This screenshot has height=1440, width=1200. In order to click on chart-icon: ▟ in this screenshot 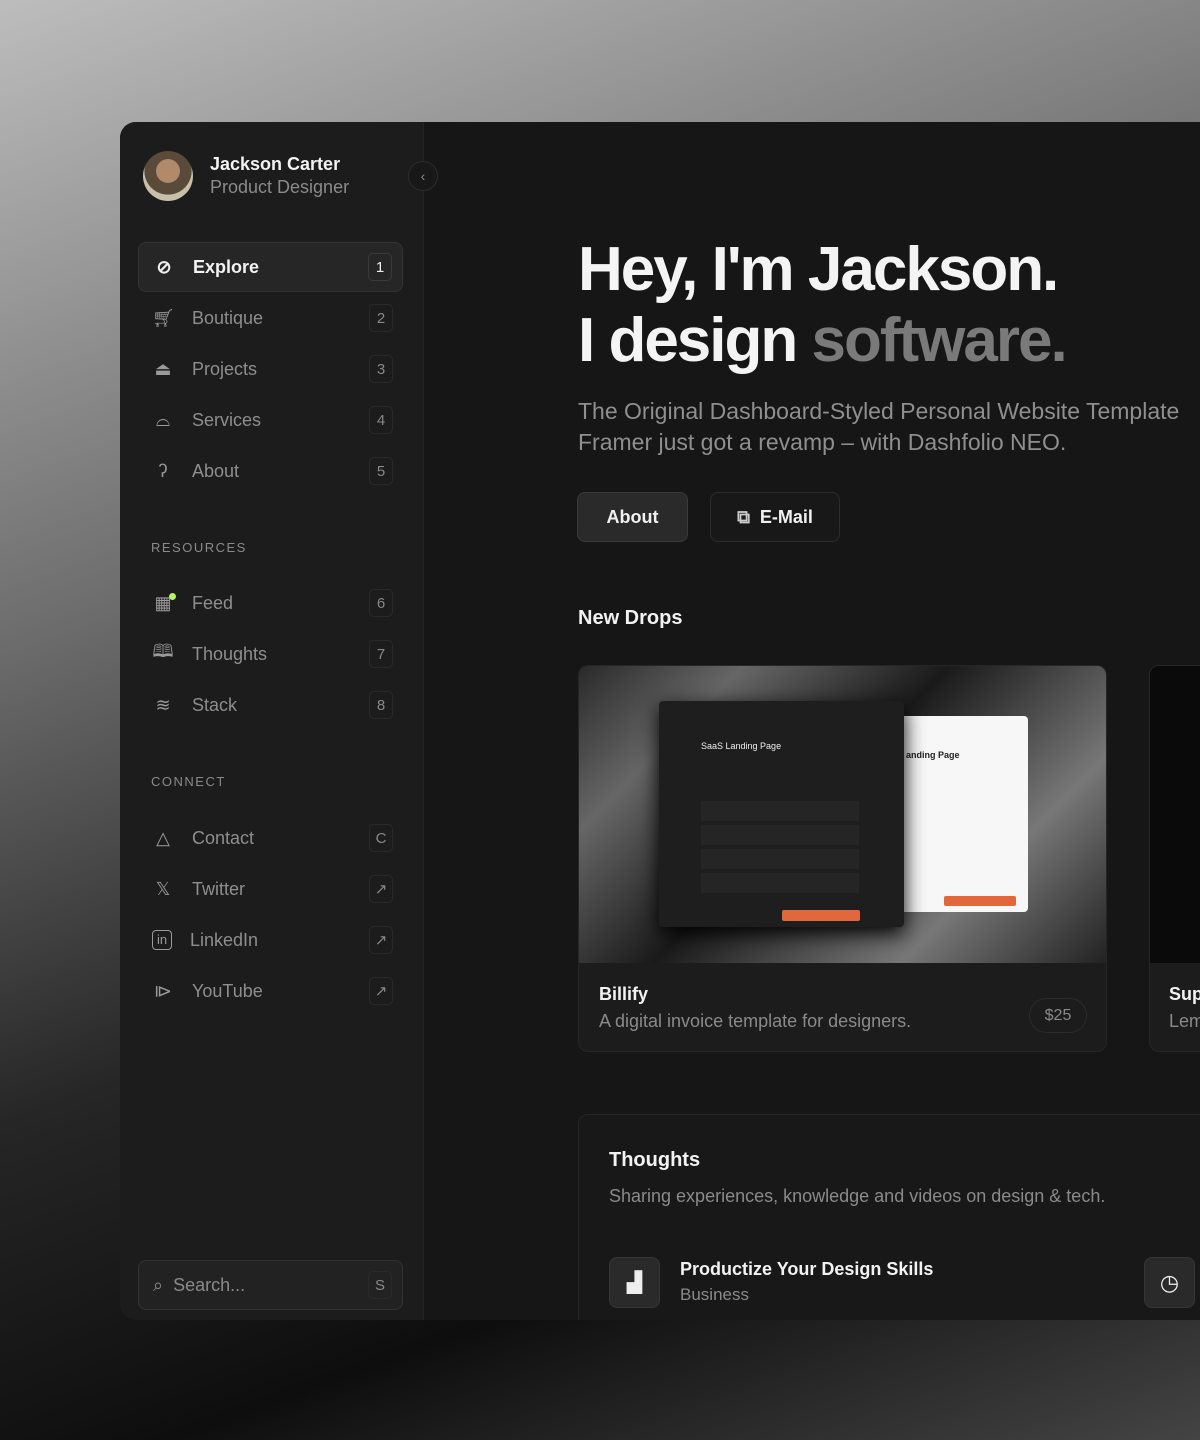, I will do `click(634, 1282)`.